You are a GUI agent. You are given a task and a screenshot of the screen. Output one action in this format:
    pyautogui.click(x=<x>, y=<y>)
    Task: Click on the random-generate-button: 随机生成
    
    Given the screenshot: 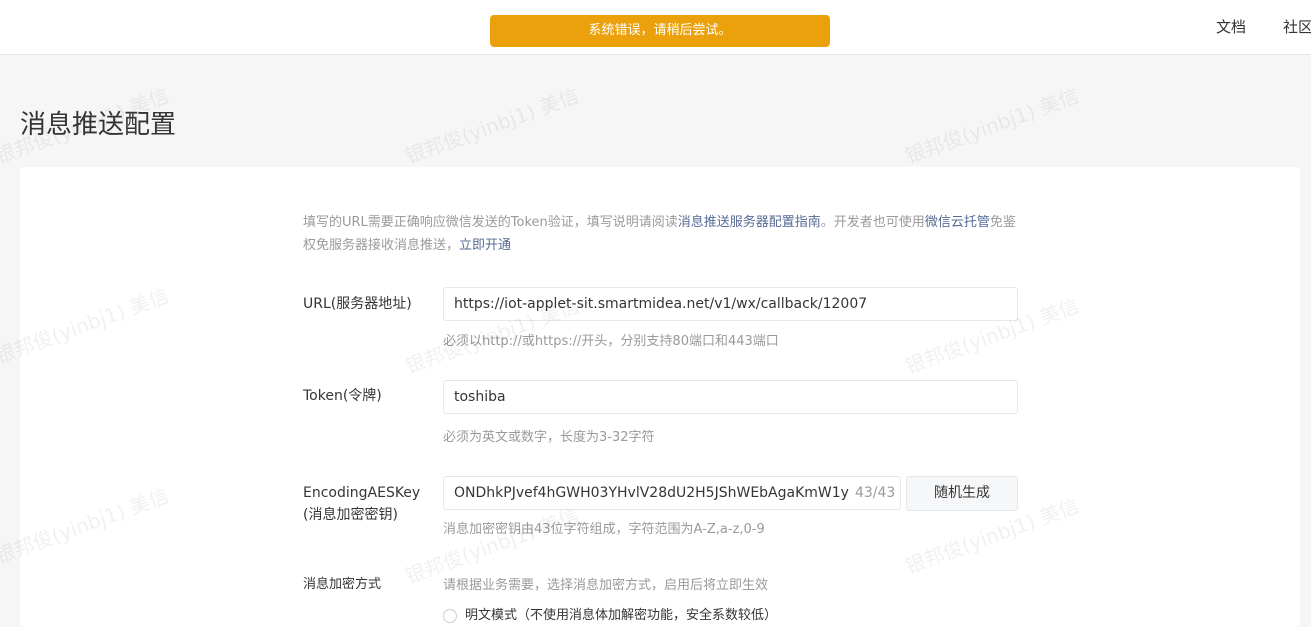 What is the action you would take?
    pyautogui.click(x=962, y=493)
    